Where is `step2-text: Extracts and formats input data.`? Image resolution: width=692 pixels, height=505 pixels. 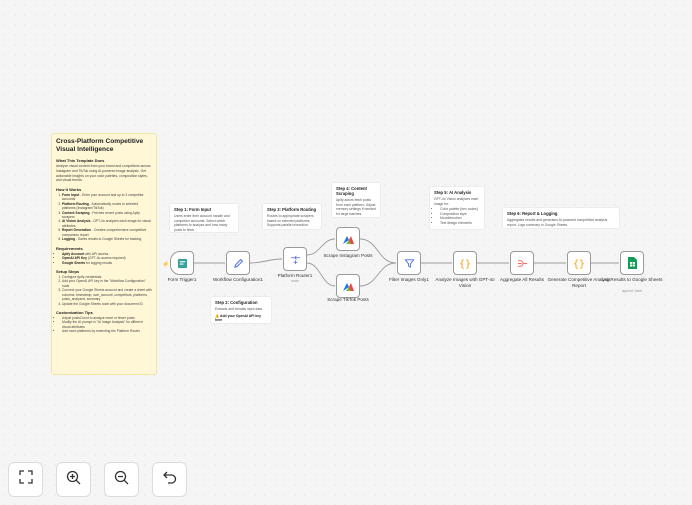
step2-text: Extracts and formats input data. is located at coordinates (239, 309).